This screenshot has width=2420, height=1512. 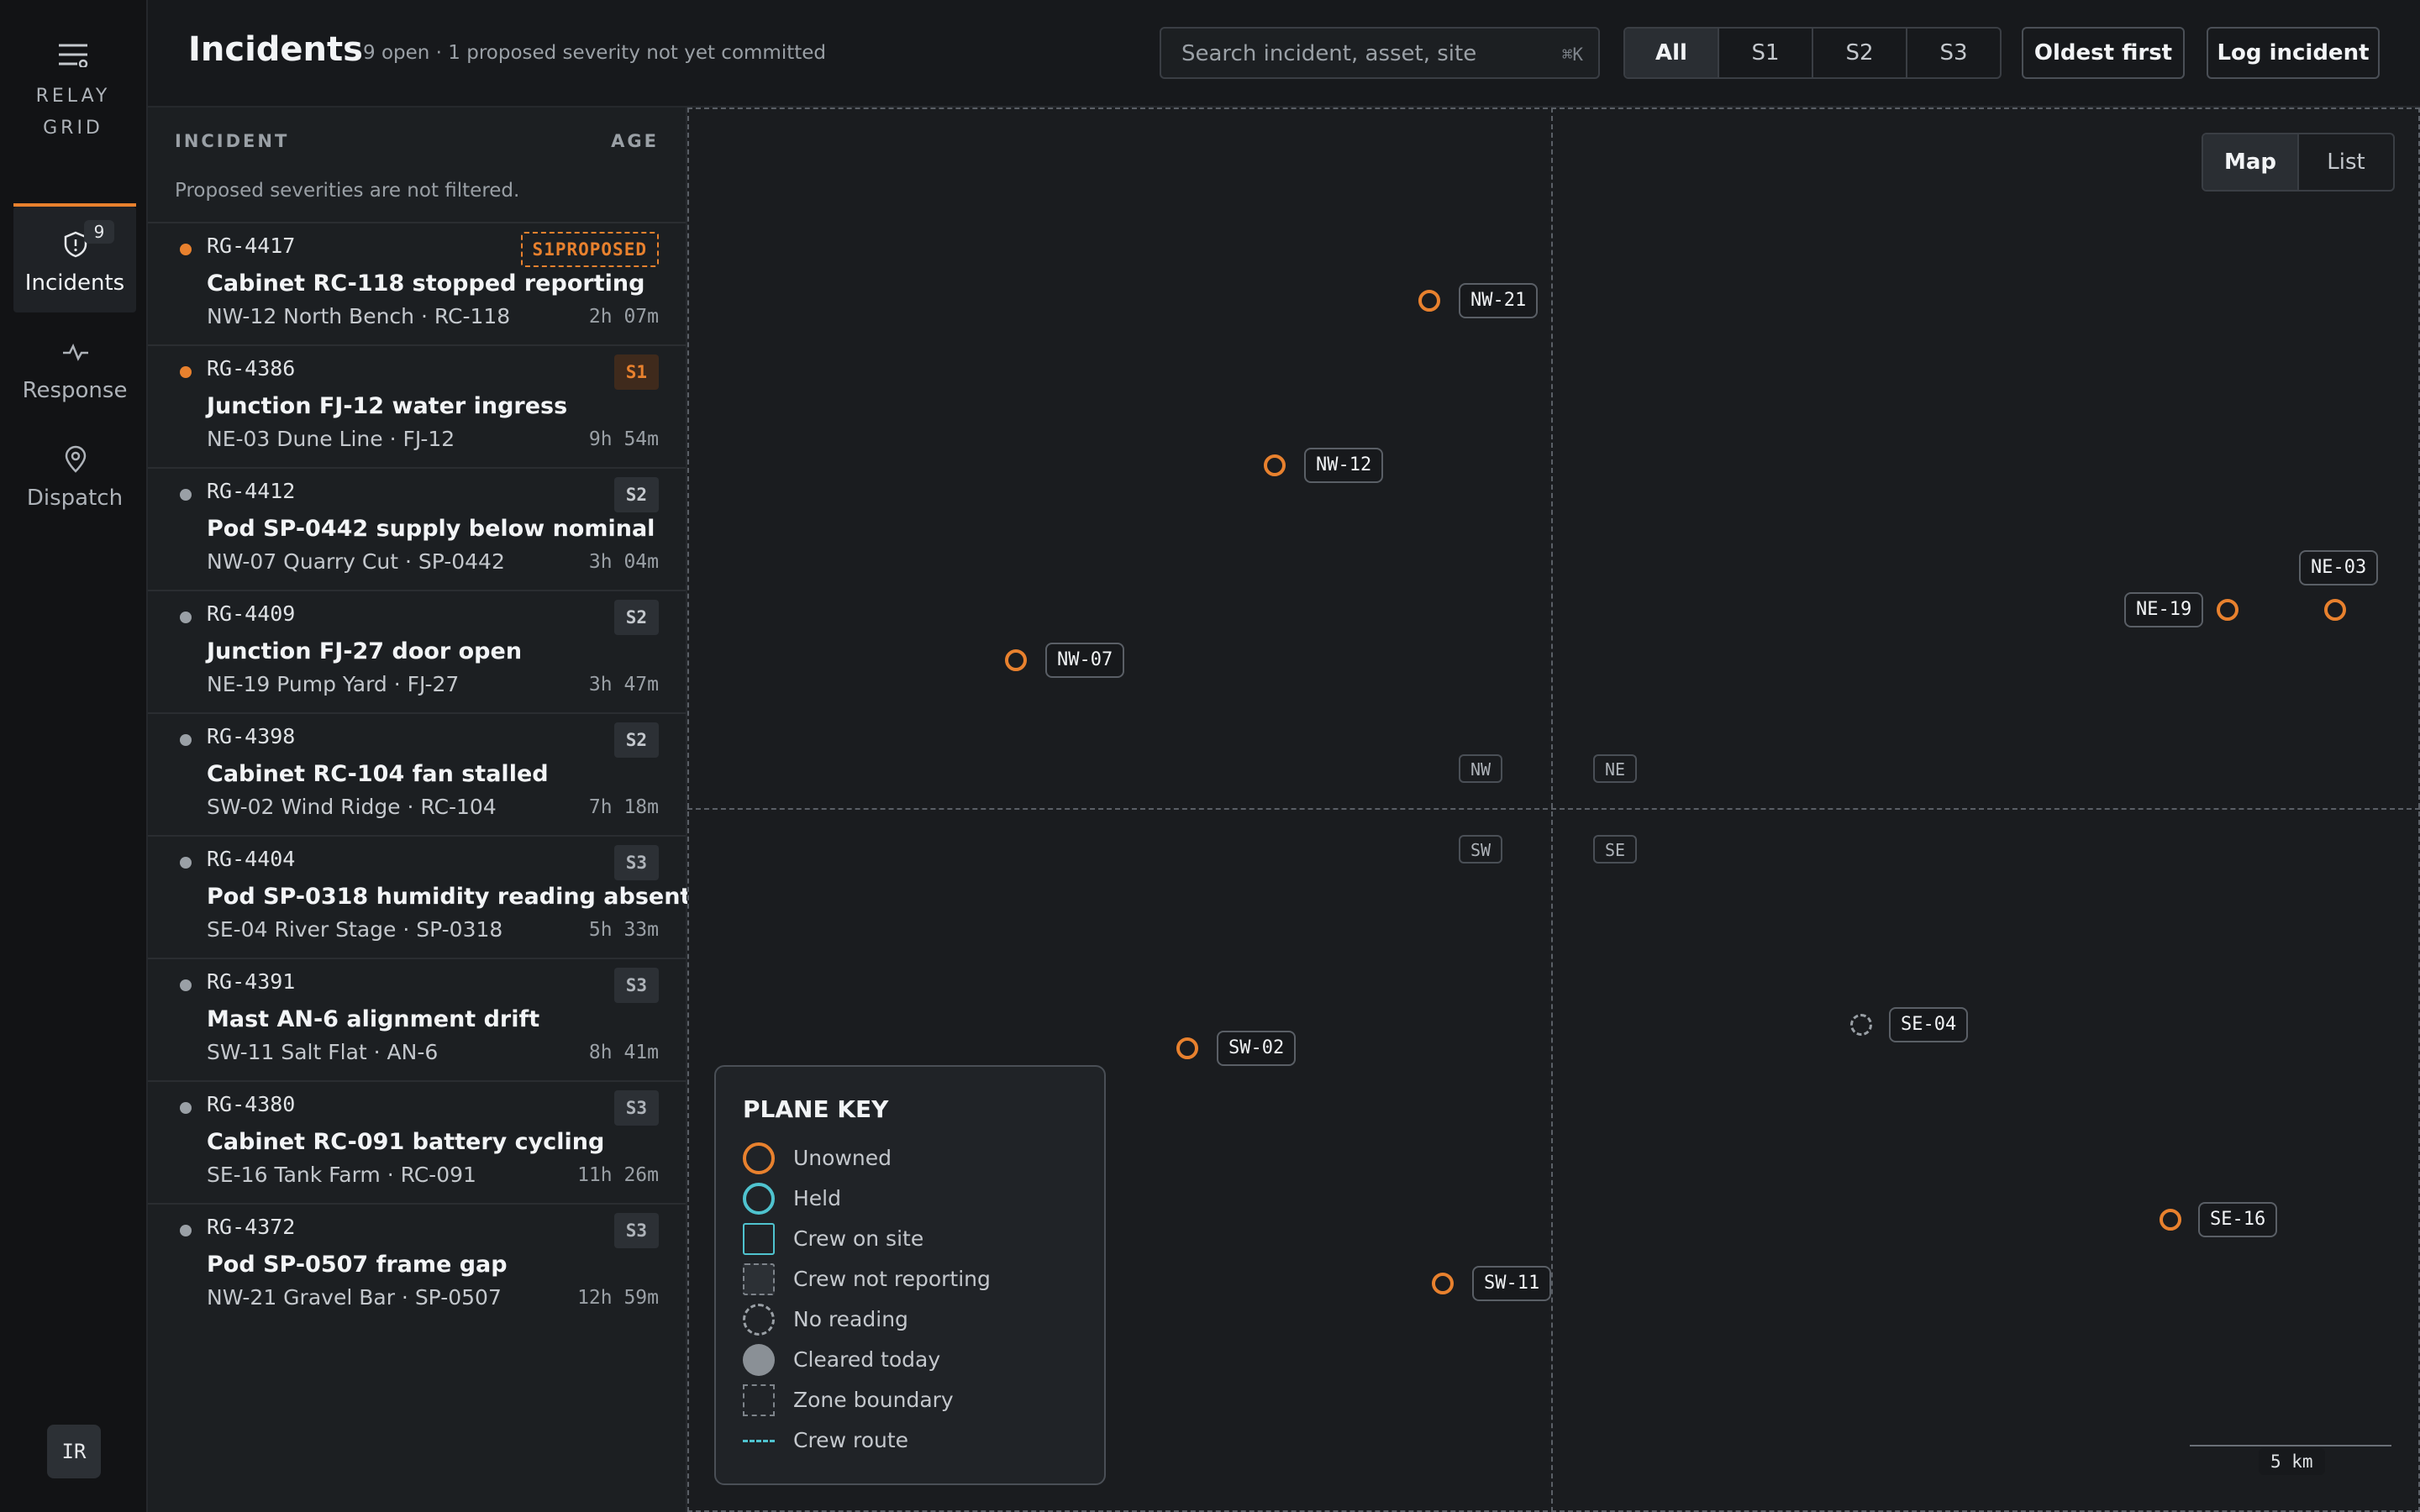 I want to click on log-incident-button: Log incident, so click(x=2293, y=53).